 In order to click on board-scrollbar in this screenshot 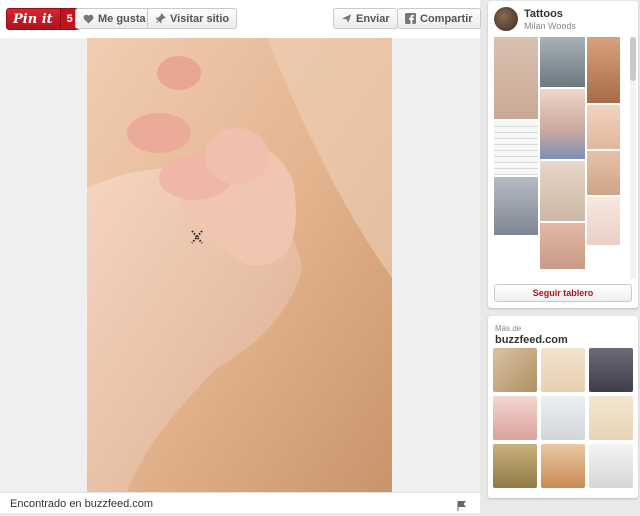, I will do `click(633, 158)`.